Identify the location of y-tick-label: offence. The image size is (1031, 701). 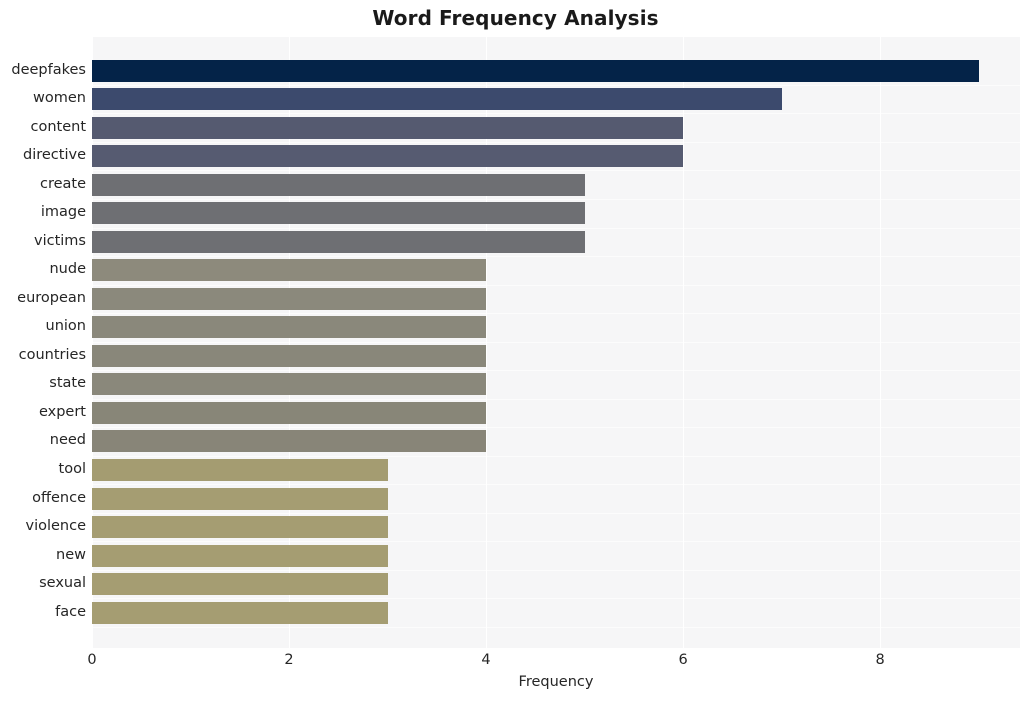
(59, 497).